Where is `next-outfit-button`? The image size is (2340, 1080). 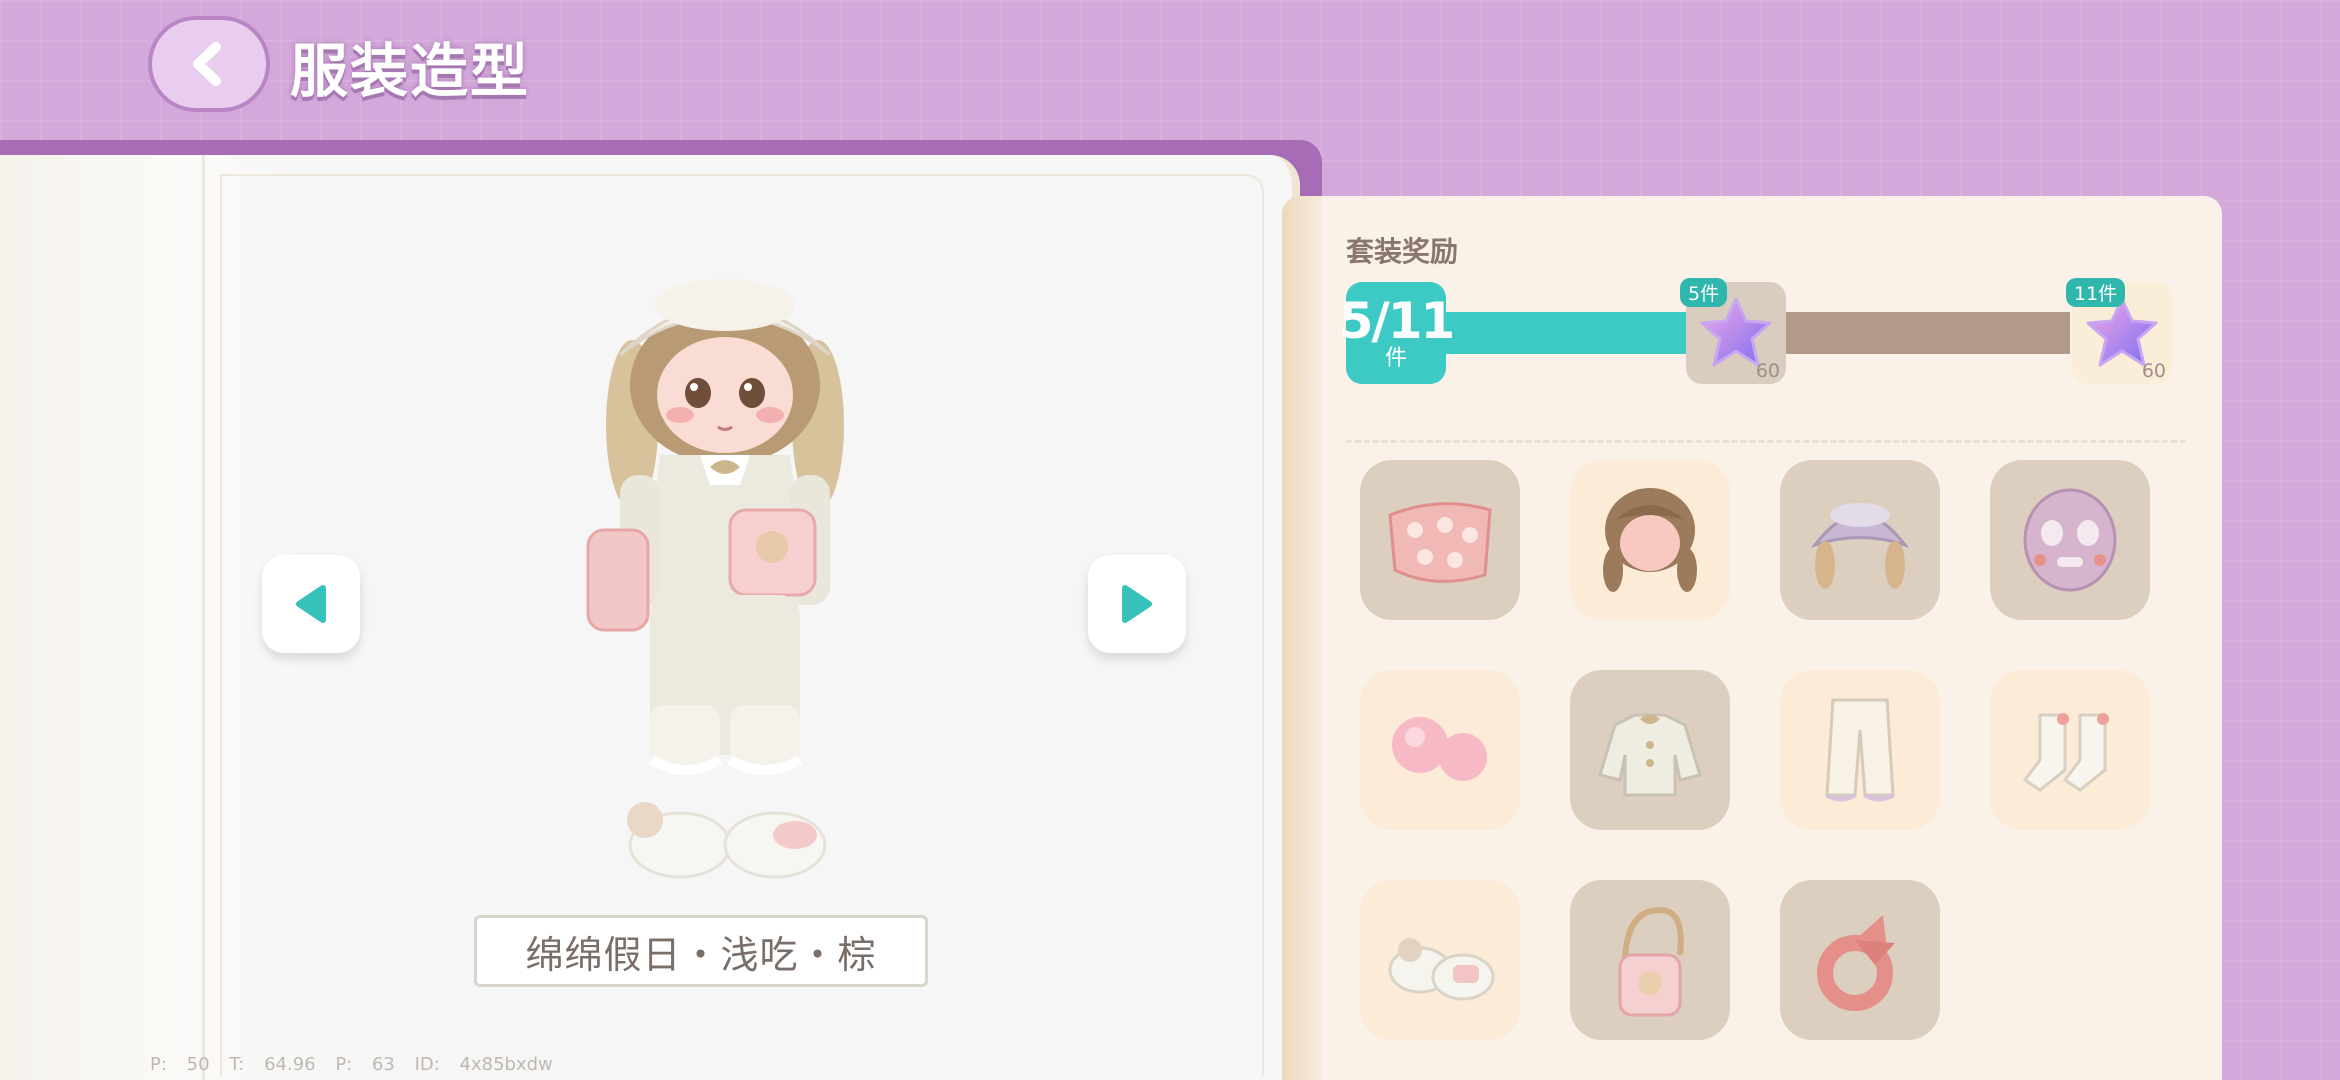 next-outfit-button is located at coordinates (1137, 604).